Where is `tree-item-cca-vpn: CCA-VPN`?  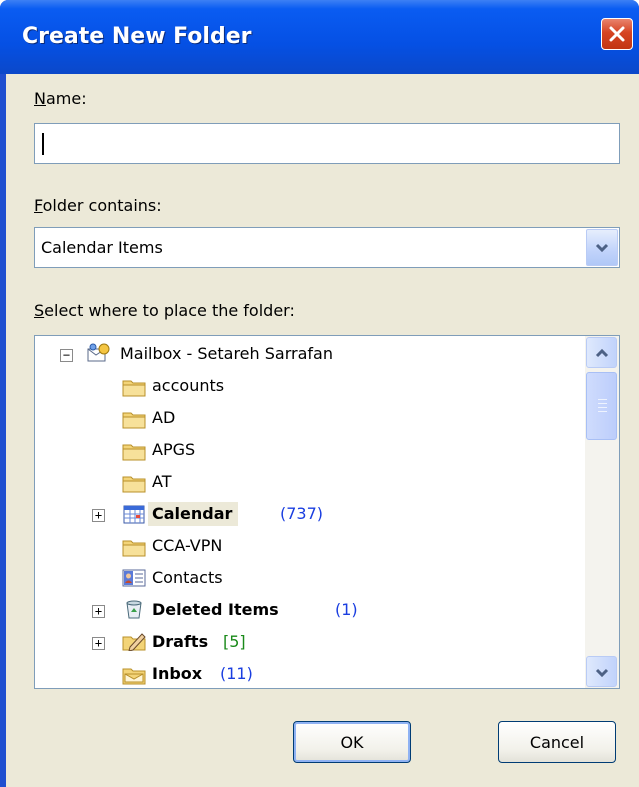 tree-item-cca-vpn: CCA-VPN is located at coordinates (305, 550).